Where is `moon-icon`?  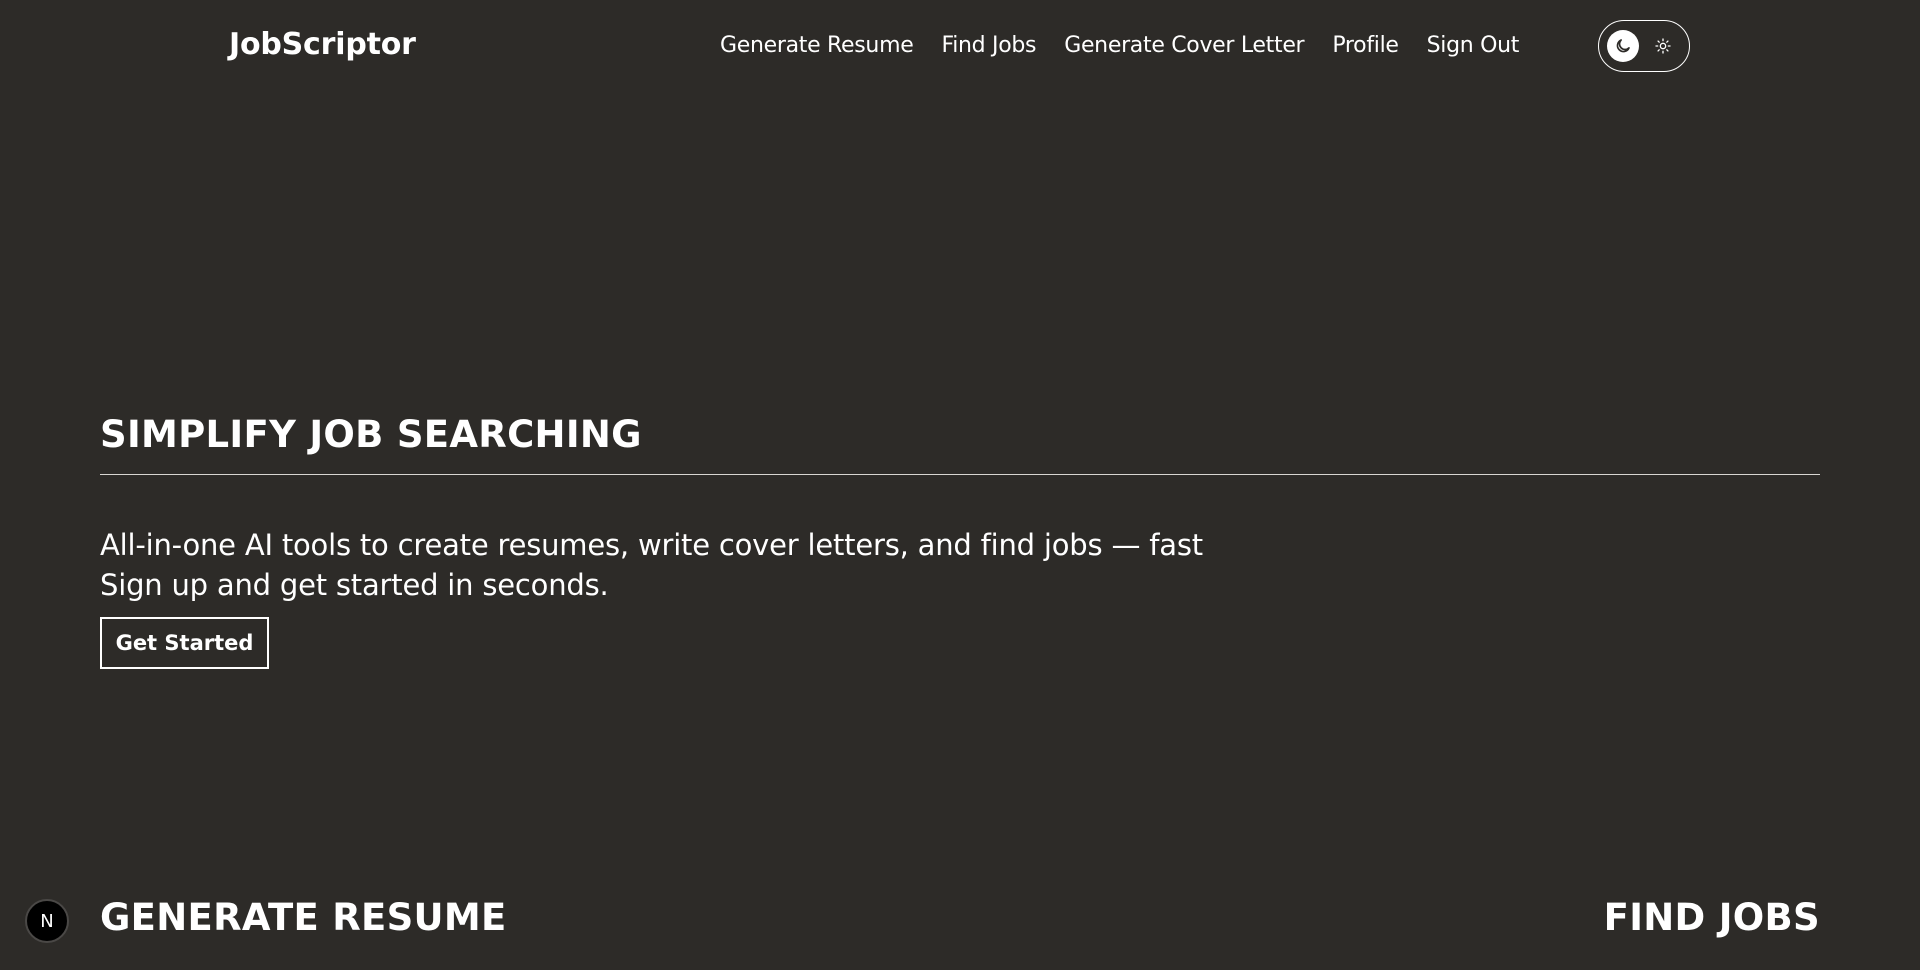
moon-icon is located at coordinates (1623, 46).